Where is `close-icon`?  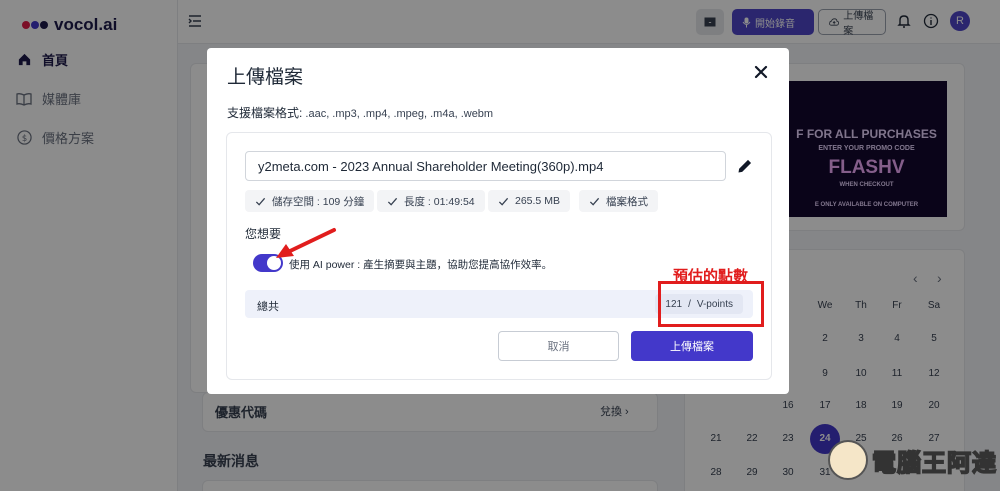
close-icon is located at coordinates (761, 72).